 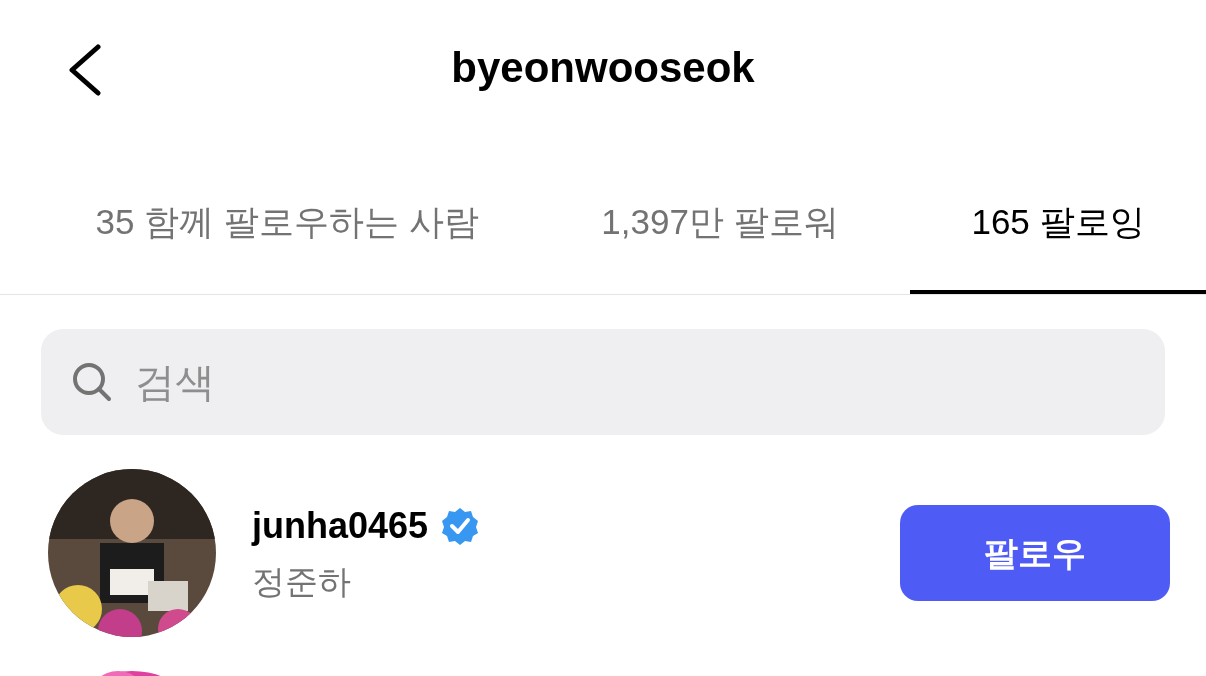 I want to click on tab: 1,397만 팔로워, so click(x=720, y=214).